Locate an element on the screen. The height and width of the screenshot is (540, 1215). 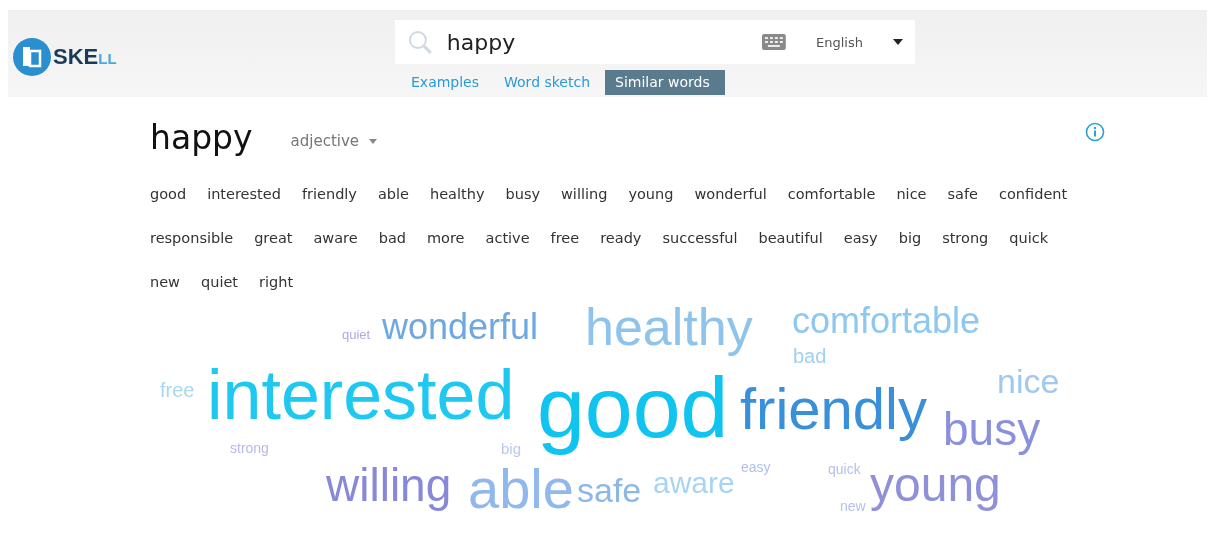
word-link: healthy is located at coordinates (457, 194).